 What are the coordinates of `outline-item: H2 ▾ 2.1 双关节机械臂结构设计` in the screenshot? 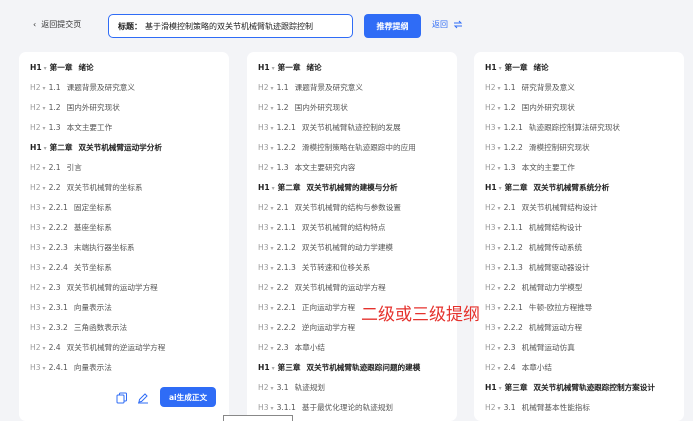 It's located at (579, 208).